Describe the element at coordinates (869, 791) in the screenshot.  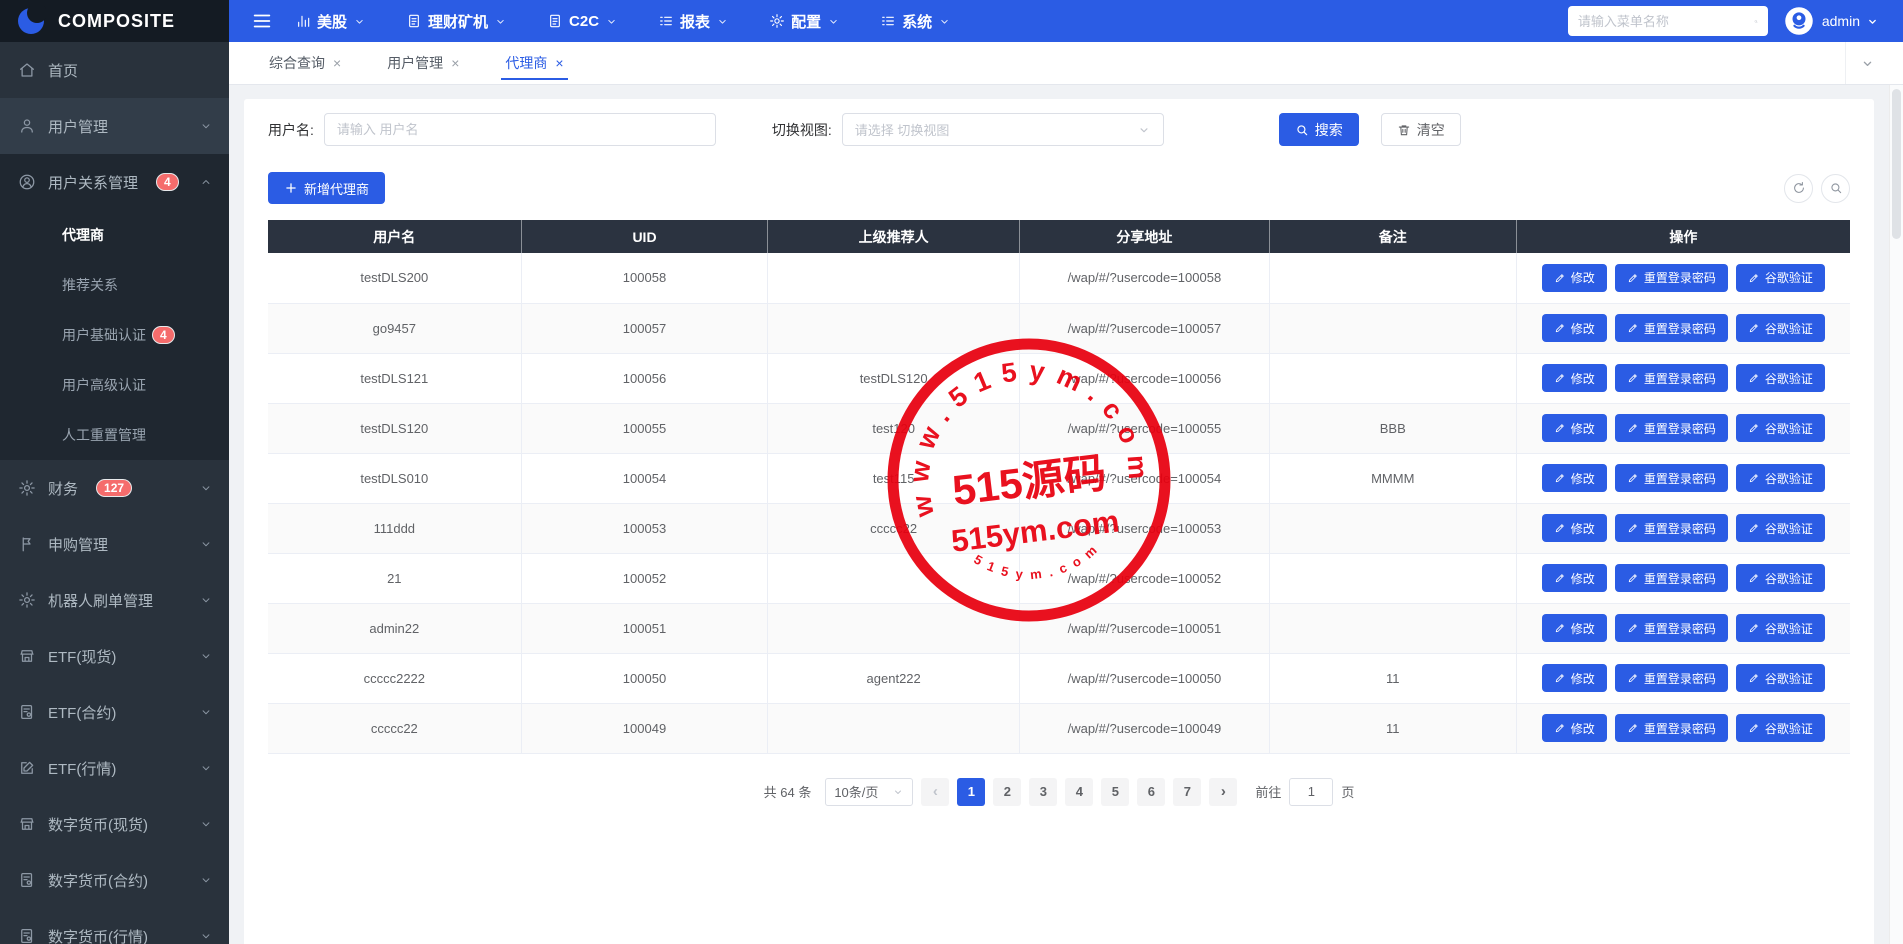
I see `page-size-select: 10条/页` at that location.